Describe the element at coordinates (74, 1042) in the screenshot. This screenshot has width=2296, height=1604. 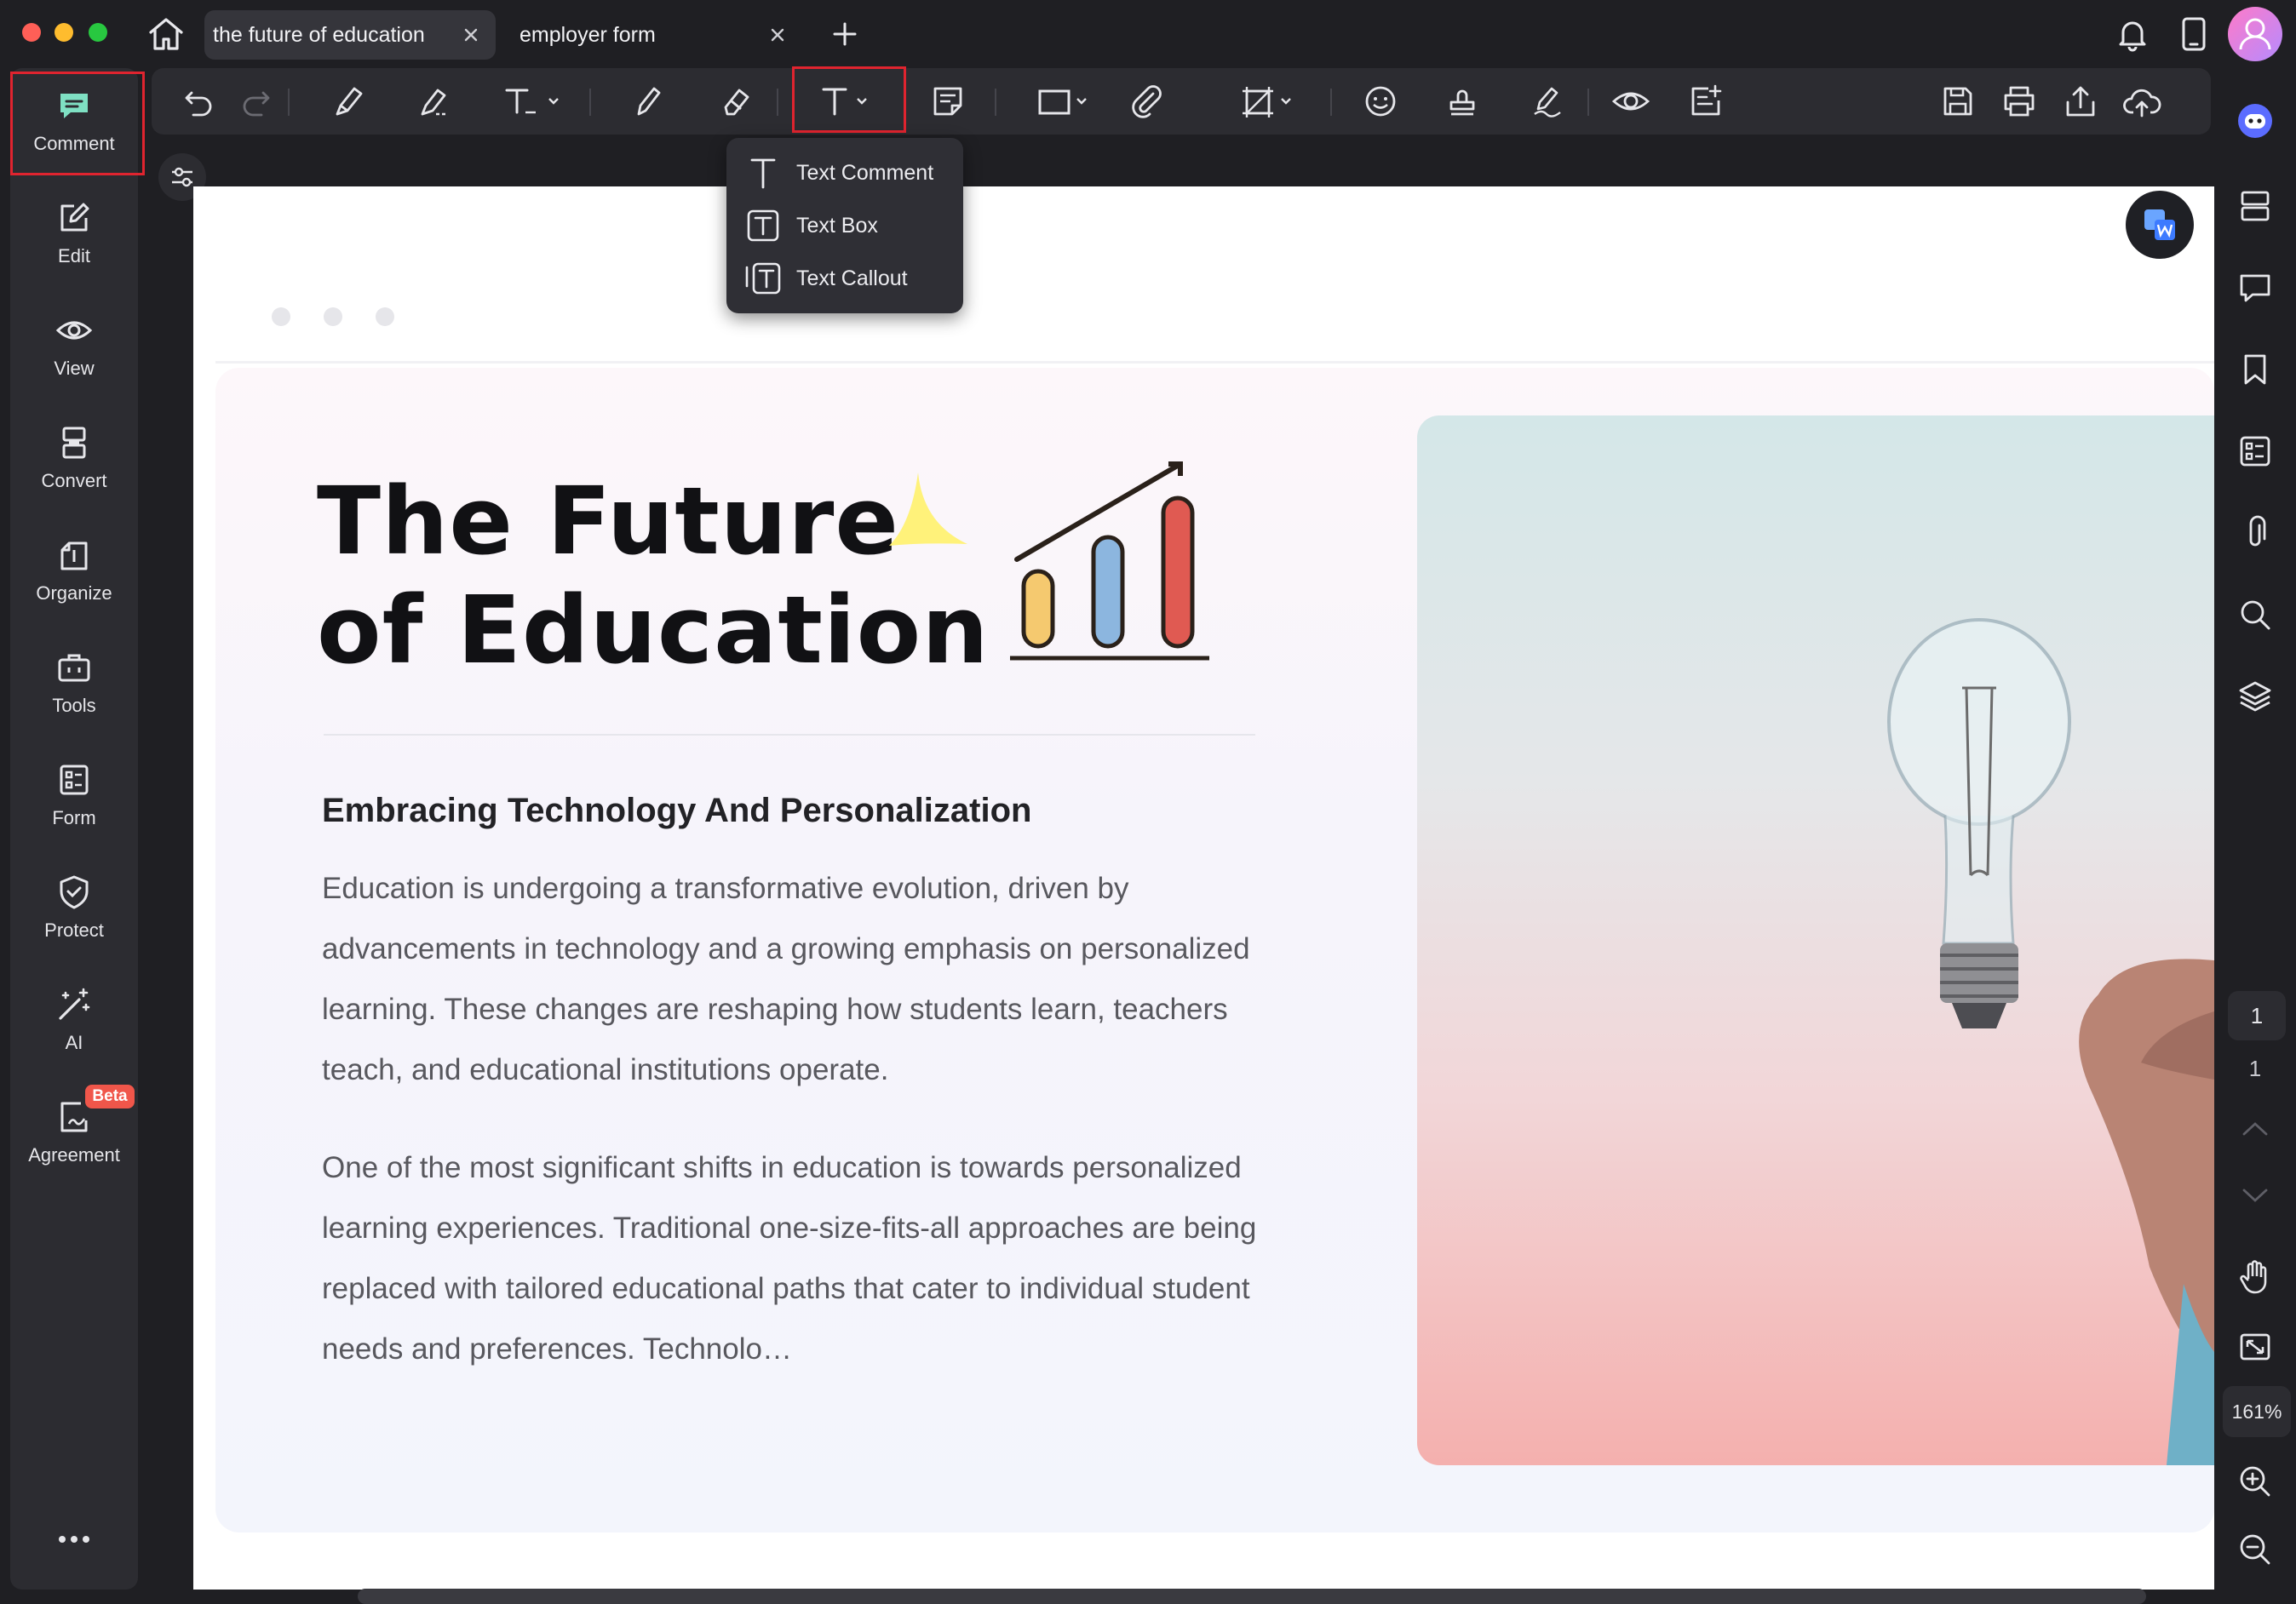
I see `nav-label: AI` at that location.